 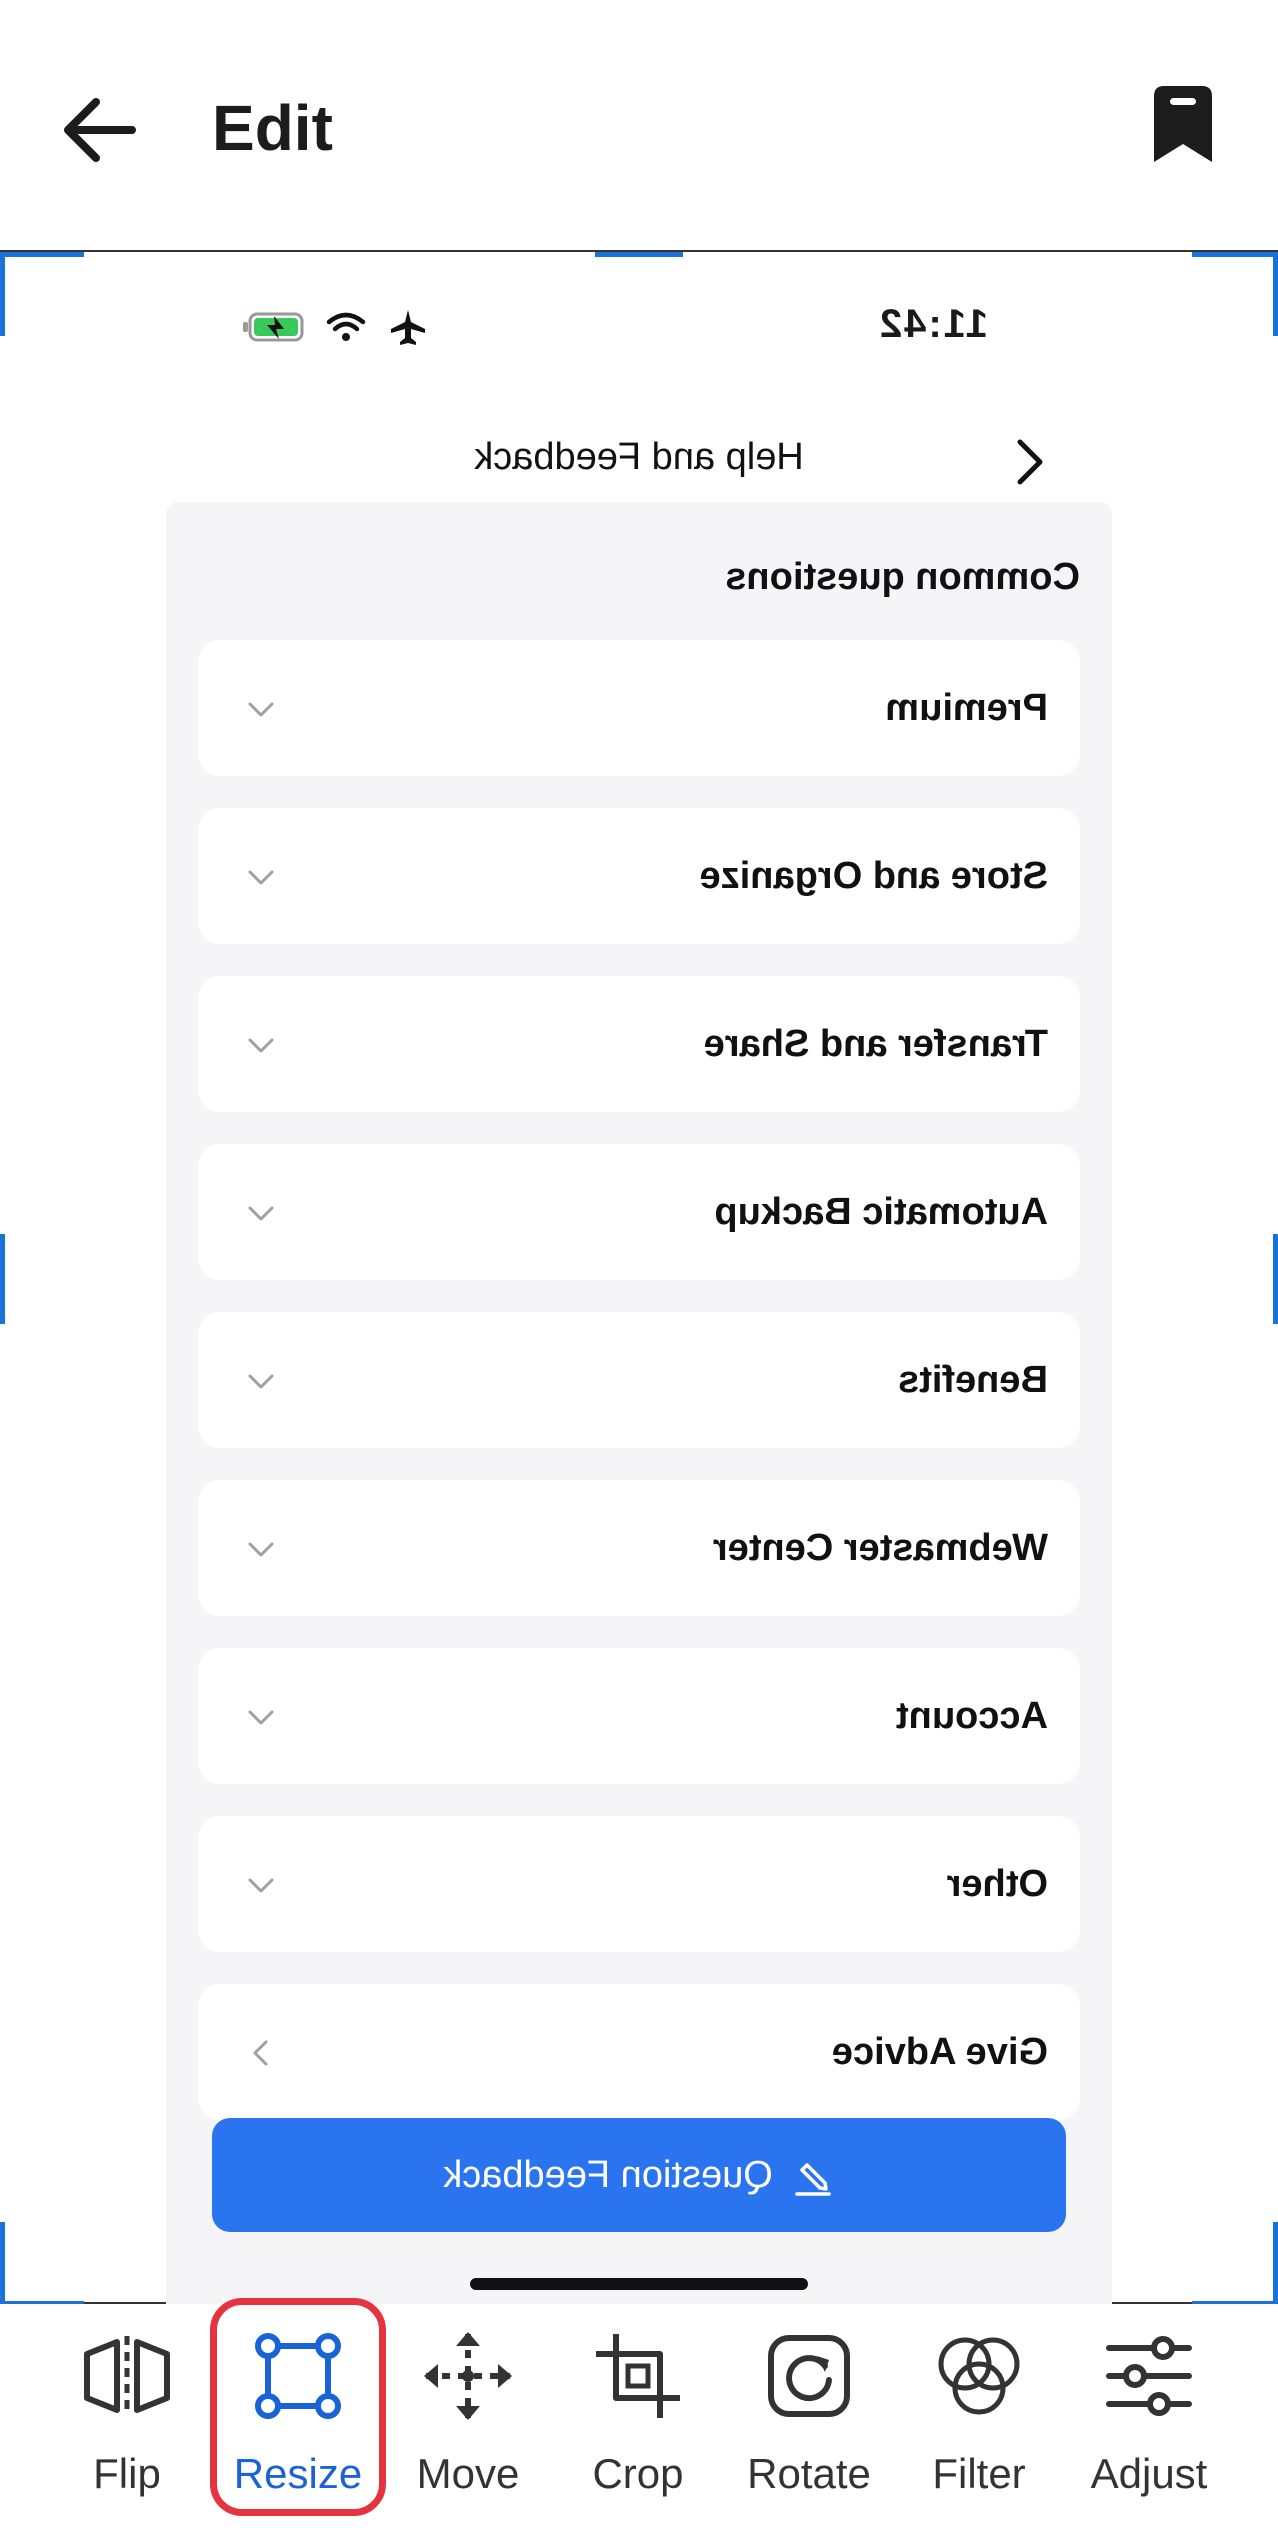 I want to click on list-item-label: Other, so click(x=997, y=1884).